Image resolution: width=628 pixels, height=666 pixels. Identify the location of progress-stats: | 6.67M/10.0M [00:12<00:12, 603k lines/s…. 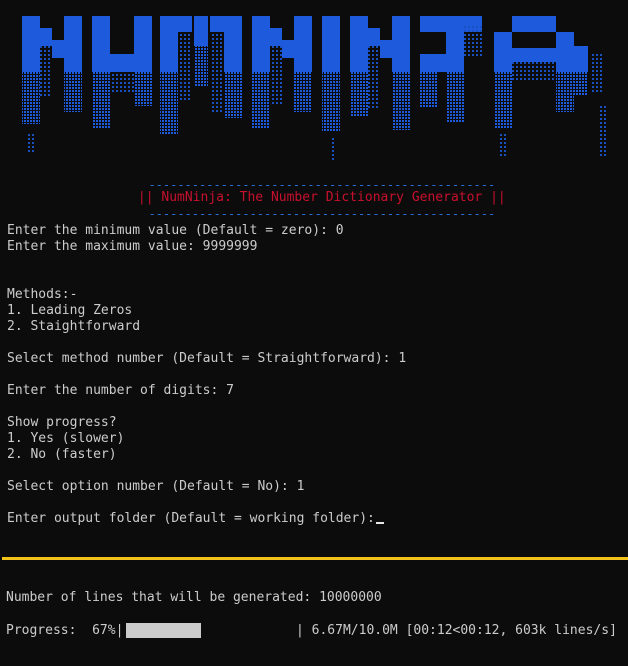
(456, 630).